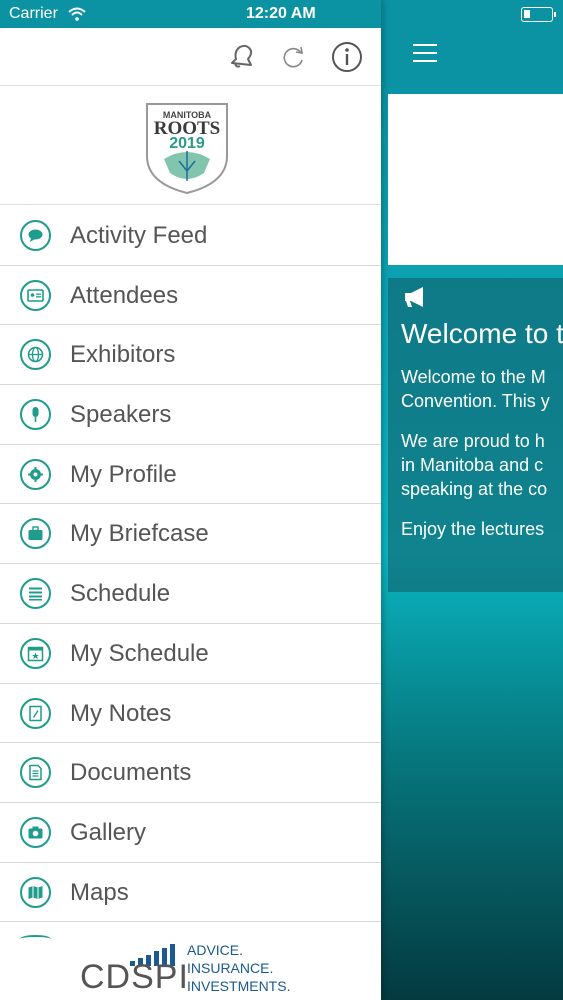 The width and height of the screenshot is (563, 1000). Describe the element at coordinates (108, 832) in the screenshot. I see `menu-item-label: Gallery` at that location.